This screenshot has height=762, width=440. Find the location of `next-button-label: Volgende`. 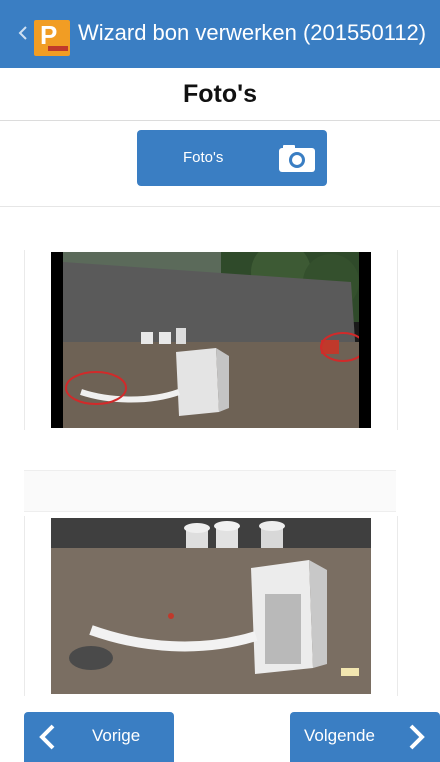

next-button-label: Volgende is located at coordinates (339, 735).